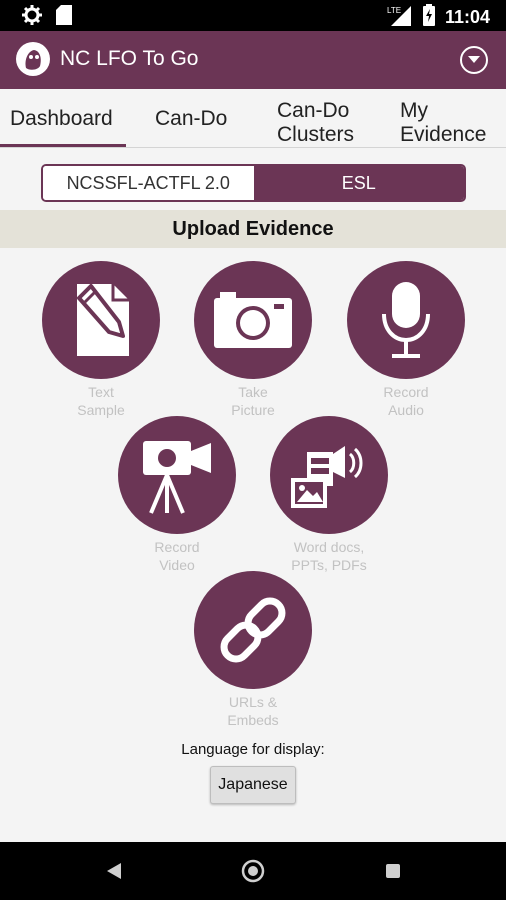 The height and width of the screenshot is (900, 506). What do you see at coordinates (394, 10) in the screenshot?
I see `svg-text: LTE` at bounding box center [394, 10].